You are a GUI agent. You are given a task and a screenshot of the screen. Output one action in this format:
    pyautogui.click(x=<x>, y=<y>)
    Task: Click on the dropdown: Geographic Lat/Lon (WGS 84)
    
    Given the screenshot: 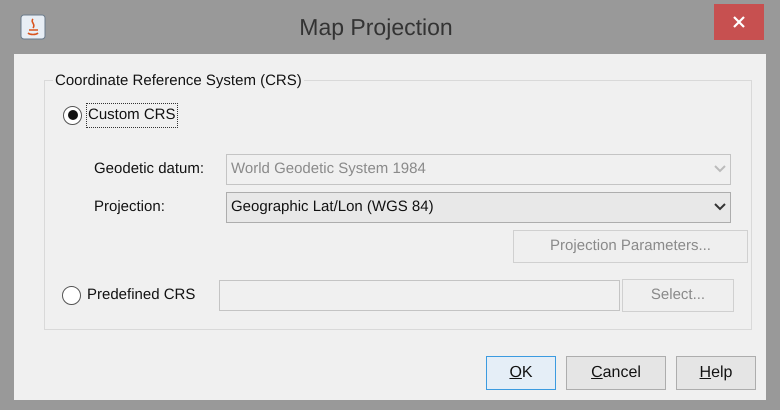 What is the action you would take?
    pyautogui.click(x=478, y=207)
    